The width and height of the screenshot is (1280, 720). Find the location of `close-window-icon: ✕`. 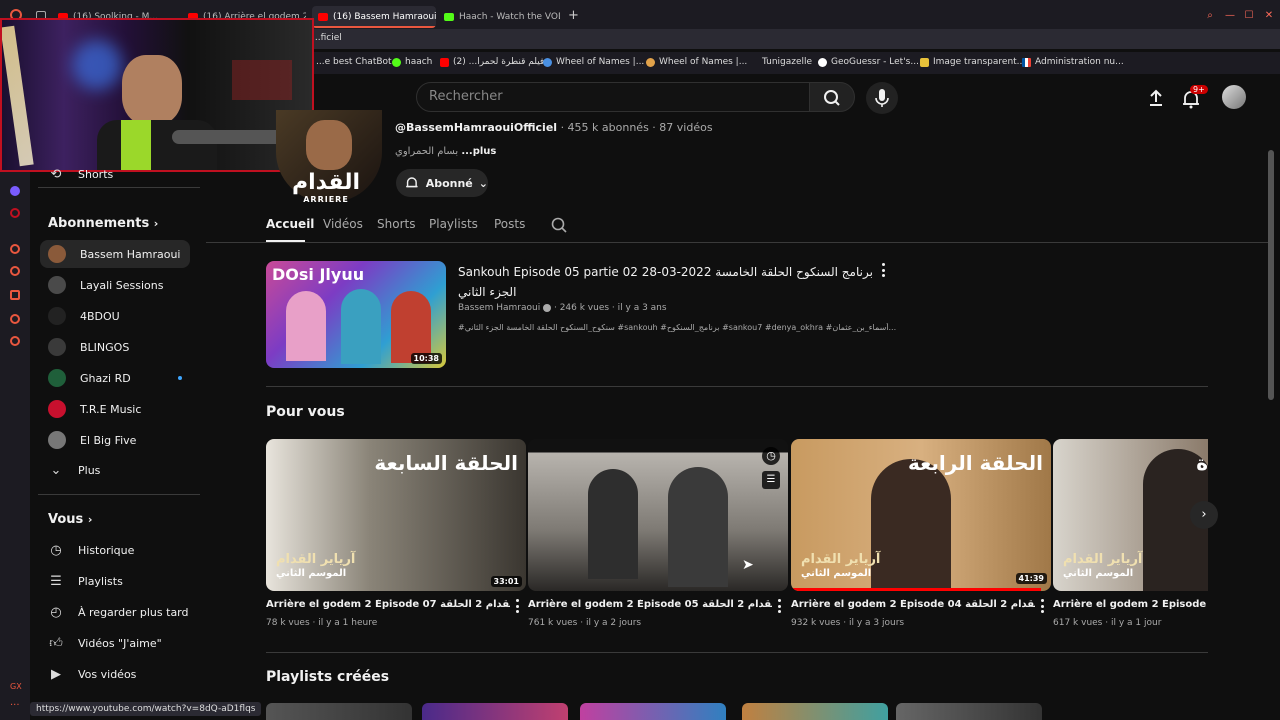

close-window-icon: ✕ is located at coordinates (1269, 16).